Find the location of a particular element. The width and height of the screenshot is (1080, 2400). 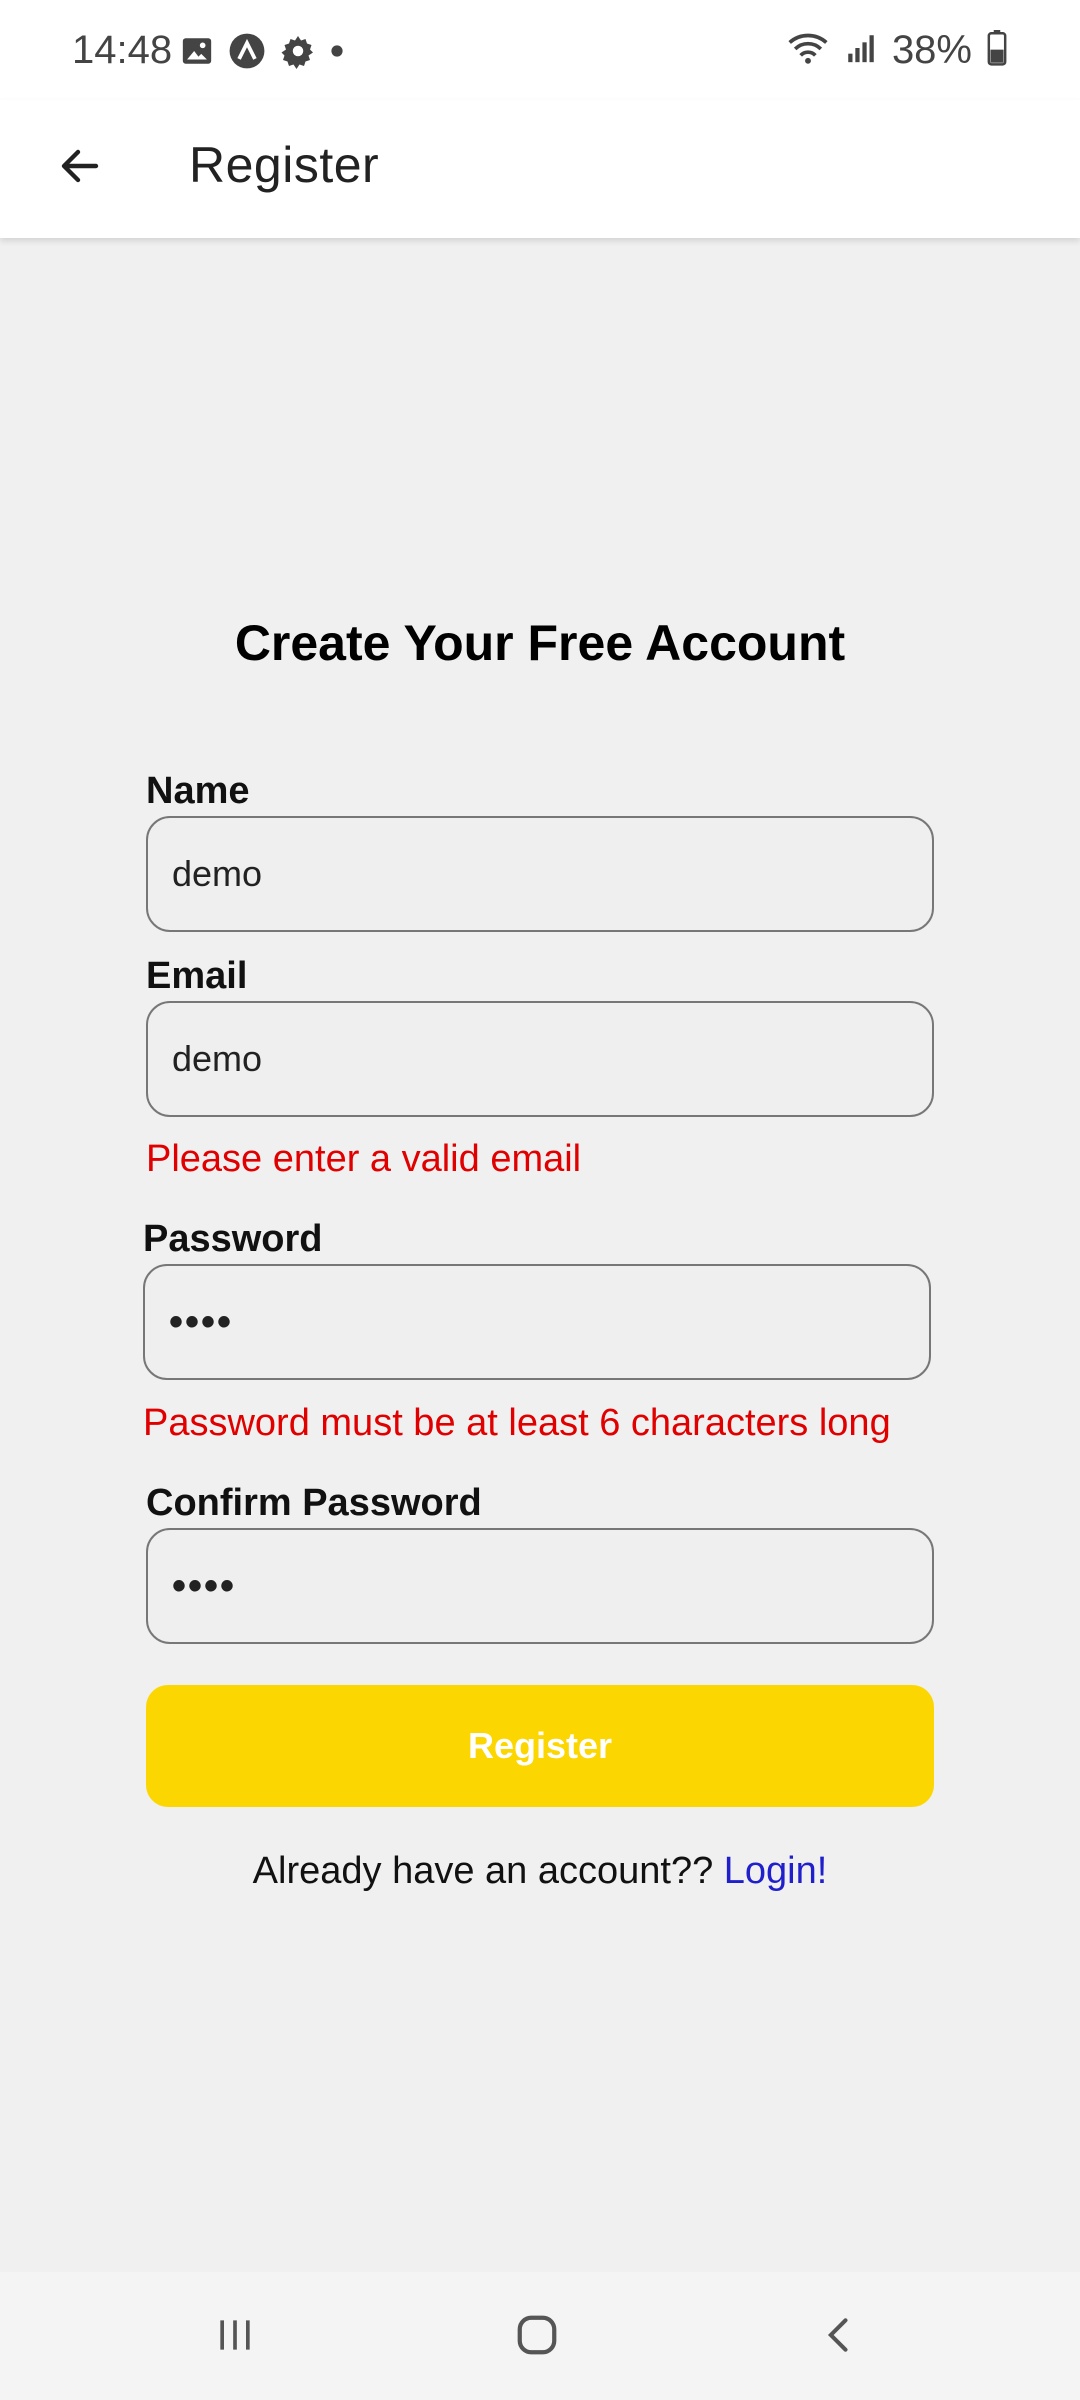

password-value: •••• is located at coordinates (201, 1322).